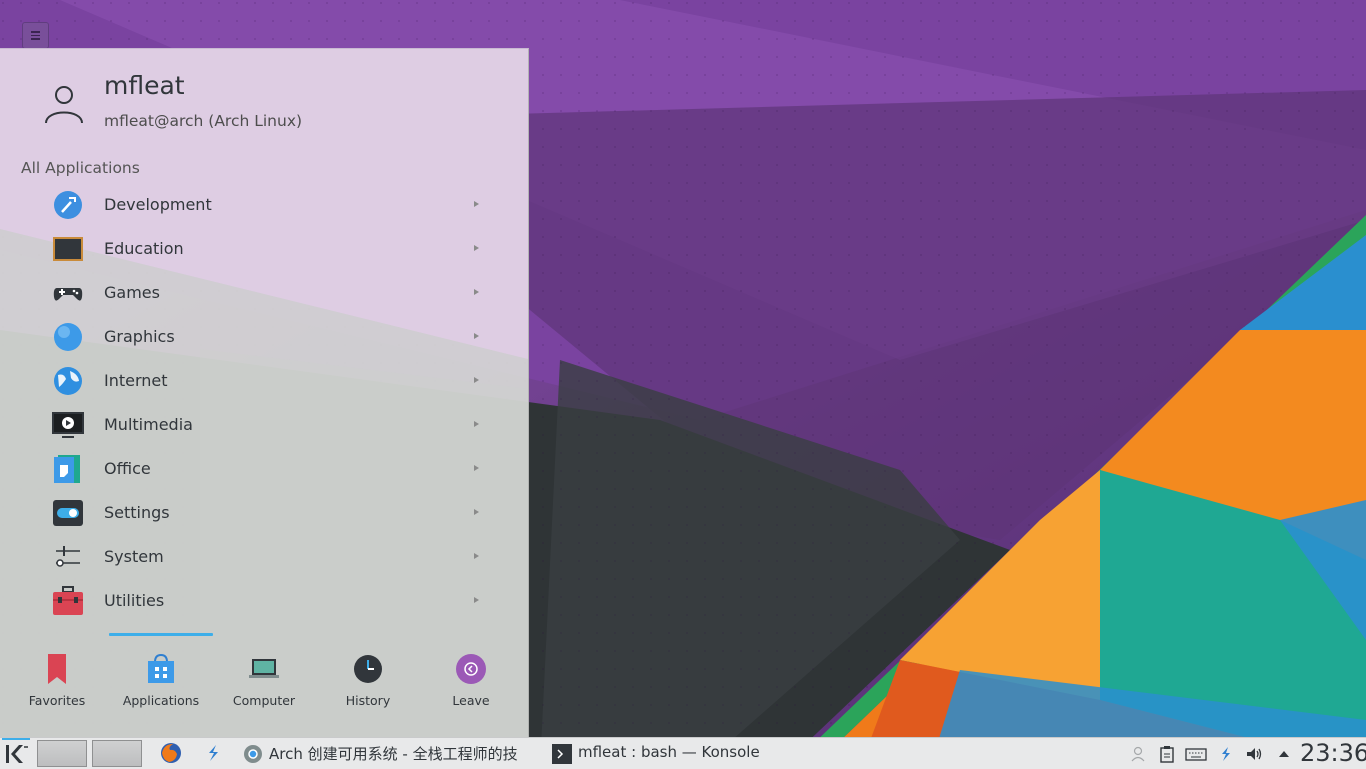 The image size is (1366, 769). I want to click on category-label: Graphics, so click(139, 336).